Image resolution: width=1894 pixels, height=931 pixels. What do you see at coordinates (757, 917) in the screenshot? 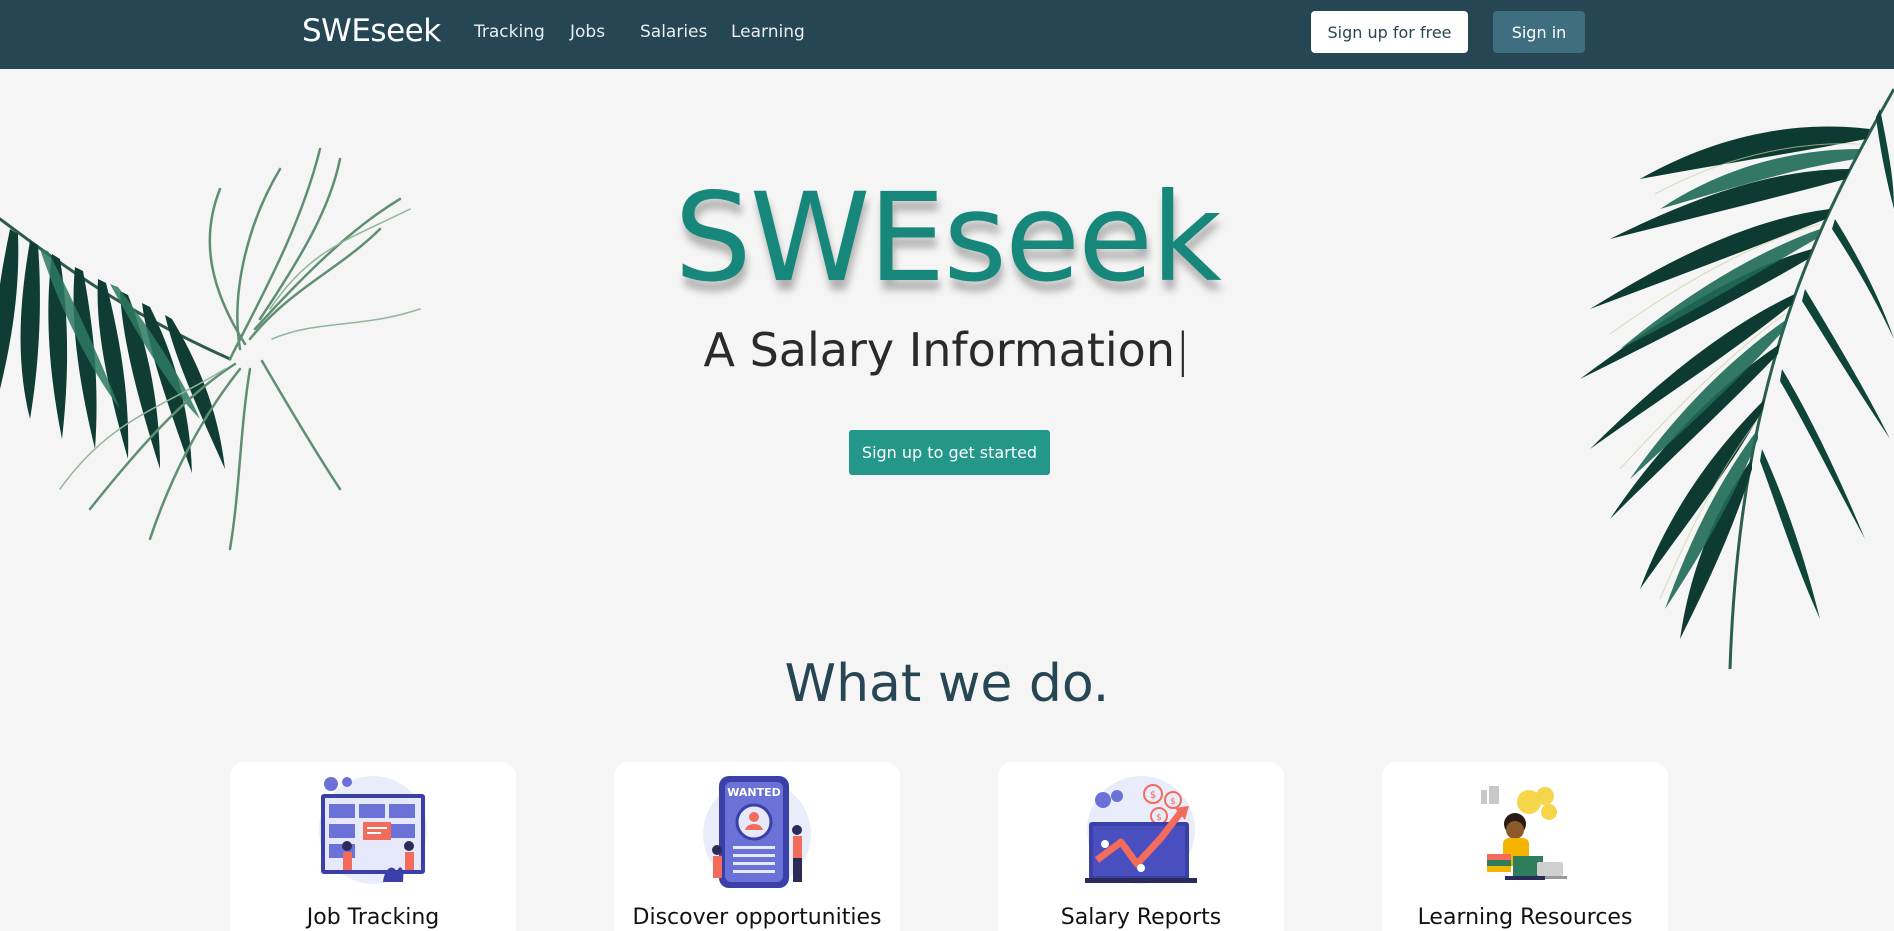
I see `feature-card-title: Discover opportunities` at bounding box center [757, 917].